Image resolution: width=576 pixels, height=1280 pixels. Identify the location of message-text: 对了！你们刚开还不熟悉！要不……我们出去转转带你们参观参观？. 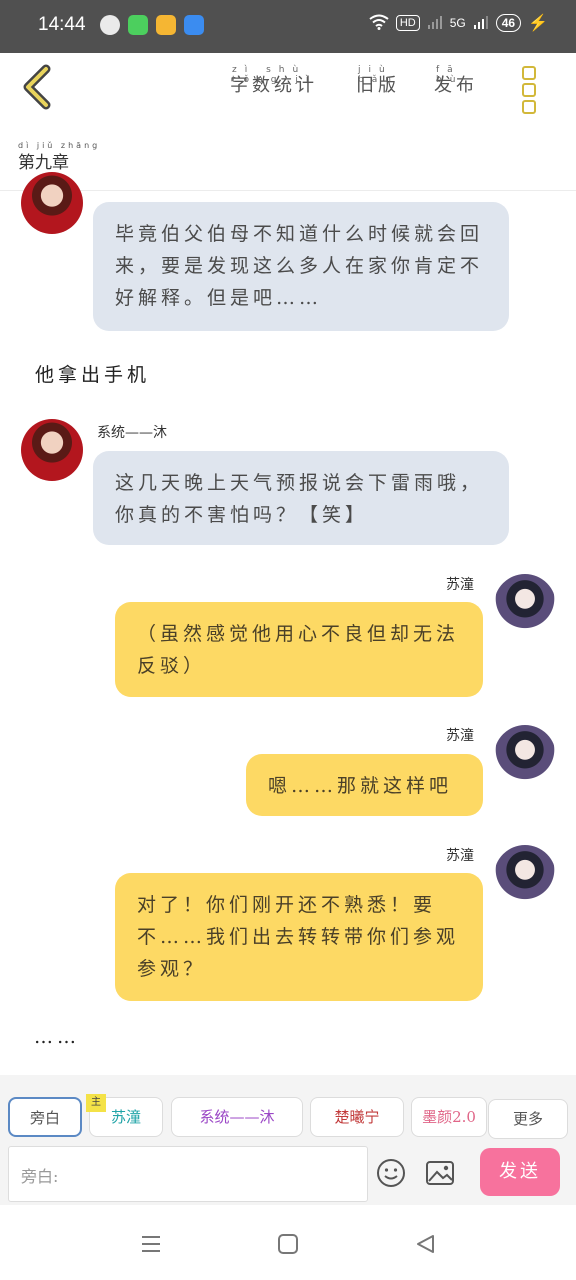
(298, 937).